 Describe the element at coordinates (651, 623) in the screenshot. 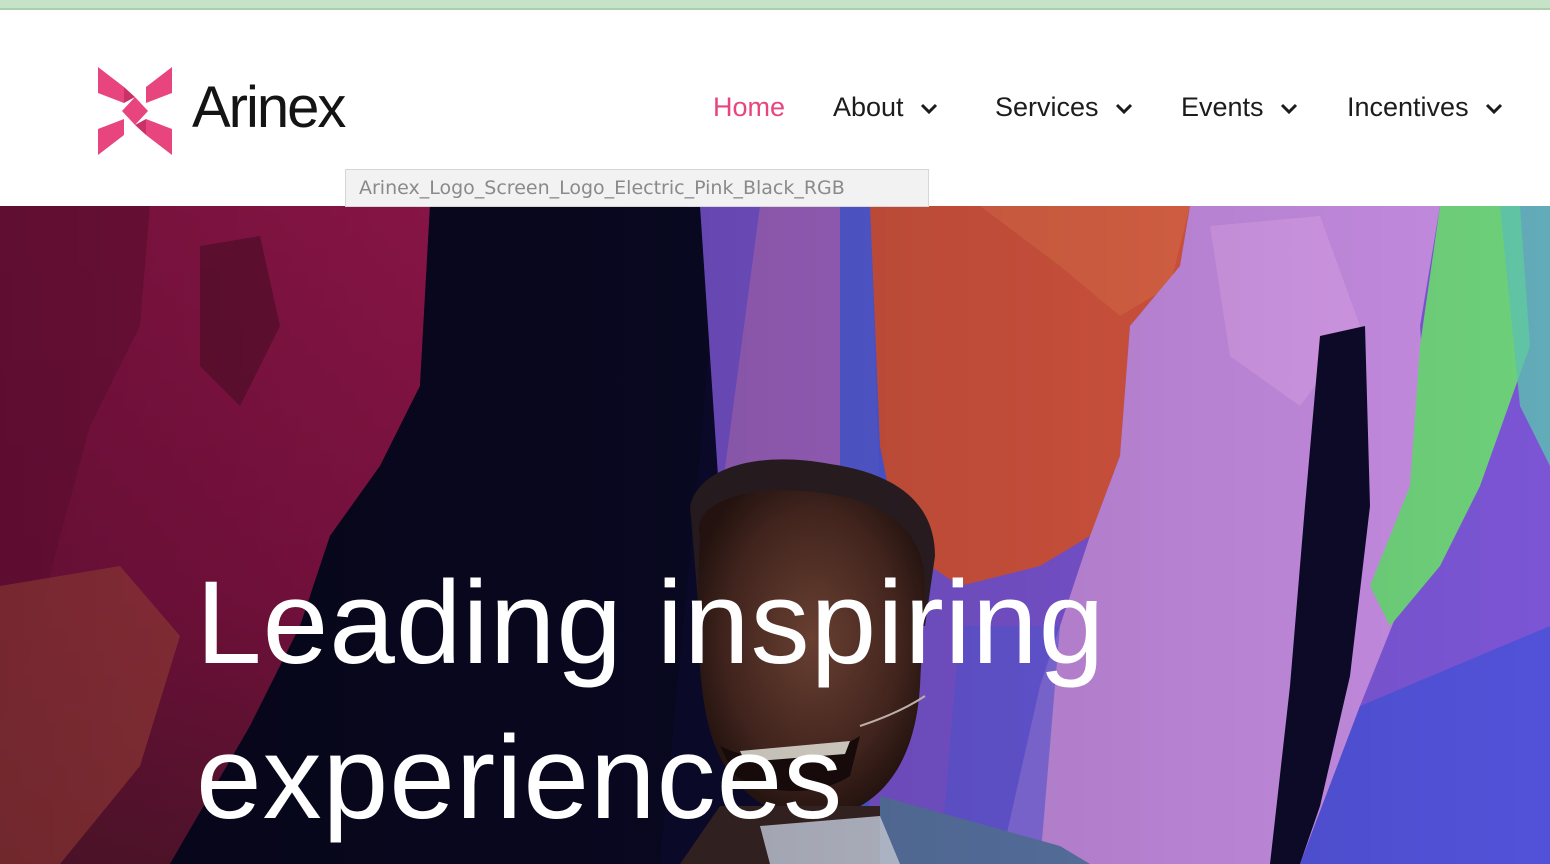

I see `hero-title-line-1: Leading inspiring` at that location.